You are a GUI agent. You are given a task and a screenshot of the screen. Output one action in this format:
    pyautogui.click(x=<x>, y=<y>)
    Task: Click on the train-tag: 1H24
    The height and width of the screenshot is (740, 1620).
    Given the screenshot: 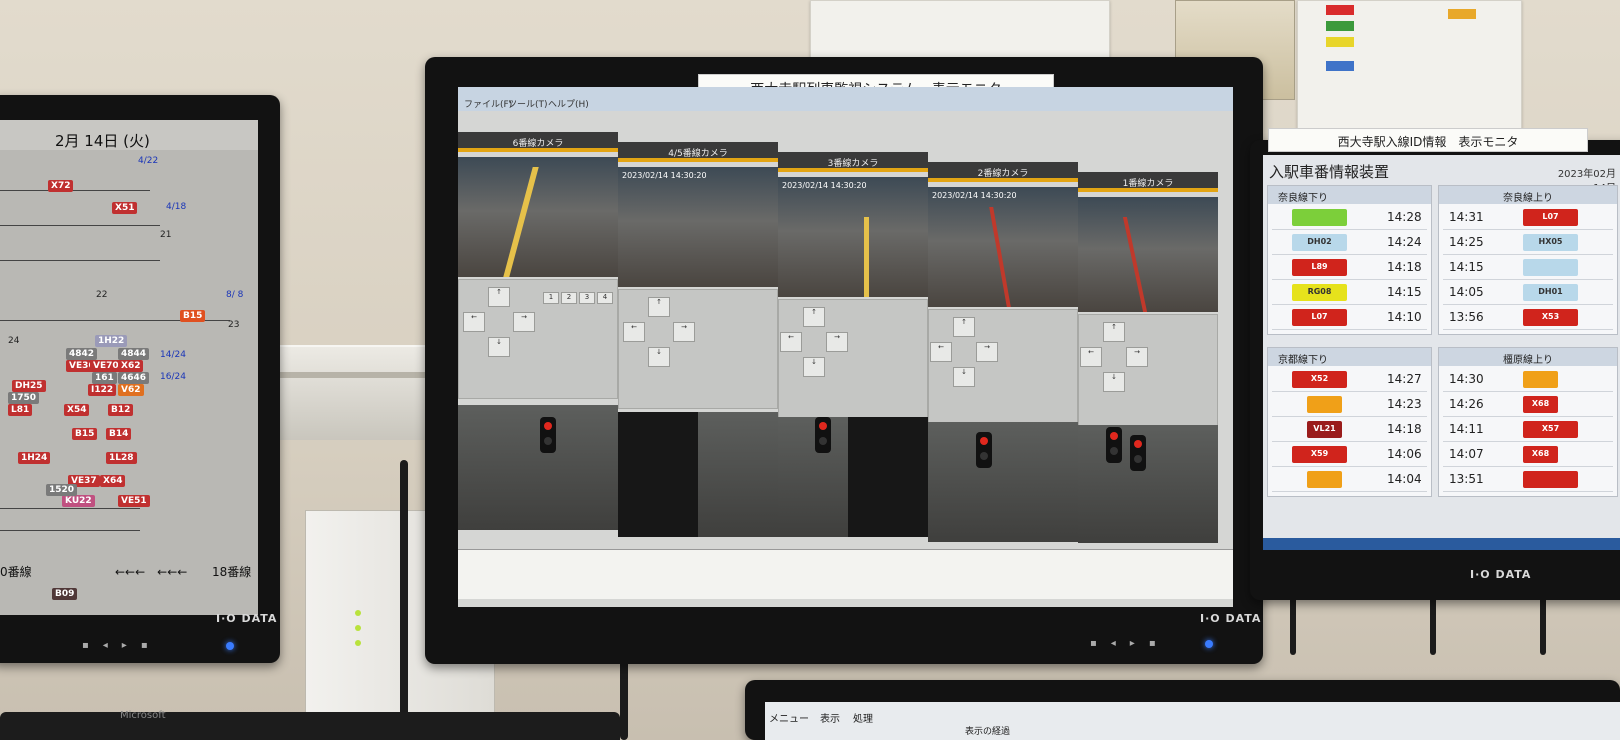 What is the action you would take?
    pyautogui.click(x=34, y=458)
    